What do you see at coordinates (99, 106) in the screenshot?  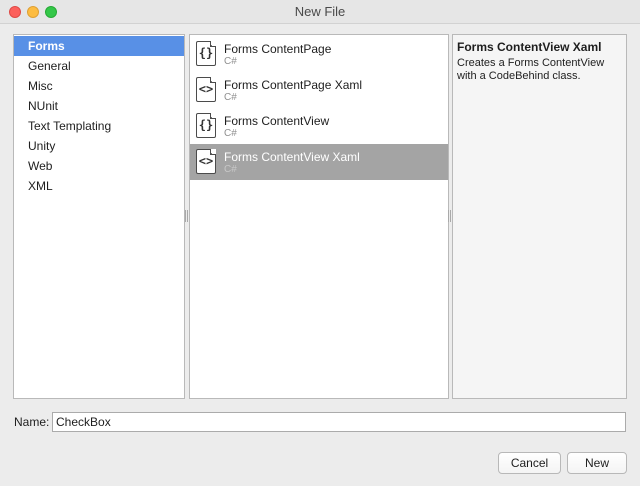 I see `category-item-nunit: NUnit` at bounding box center [99, 106].